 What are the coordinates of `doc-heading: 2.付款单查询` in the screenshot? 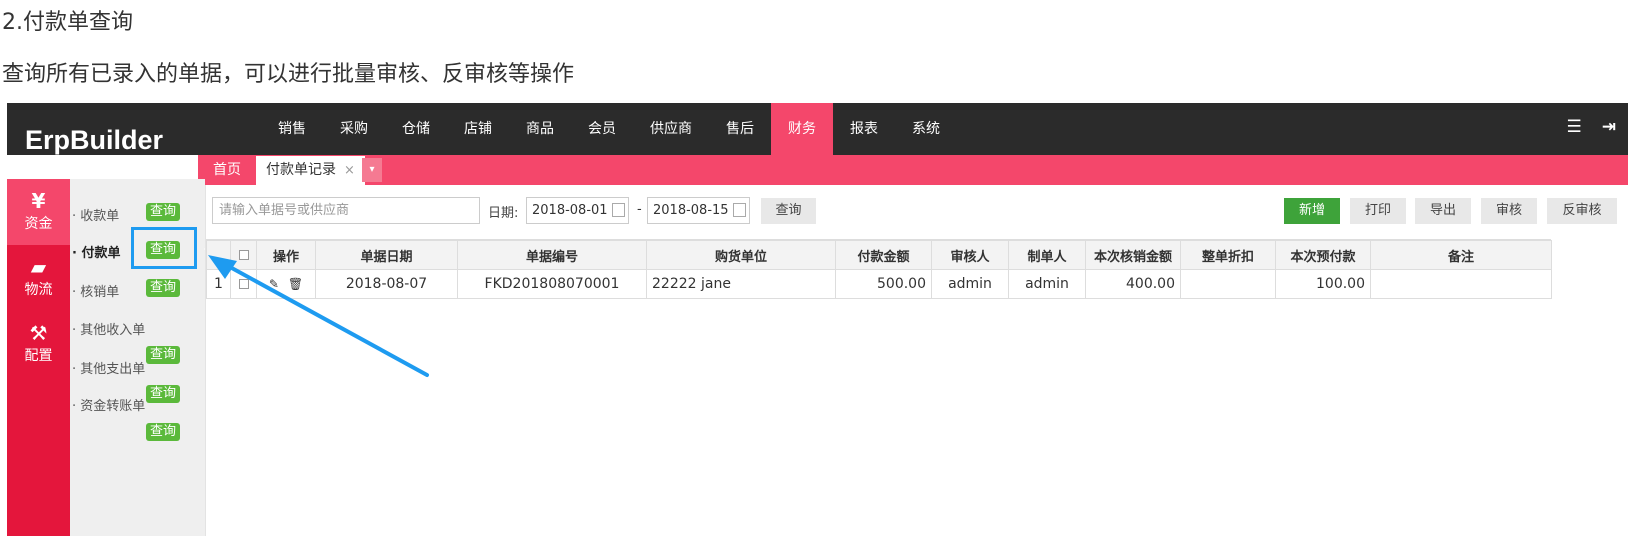 It's located at (67, 22).